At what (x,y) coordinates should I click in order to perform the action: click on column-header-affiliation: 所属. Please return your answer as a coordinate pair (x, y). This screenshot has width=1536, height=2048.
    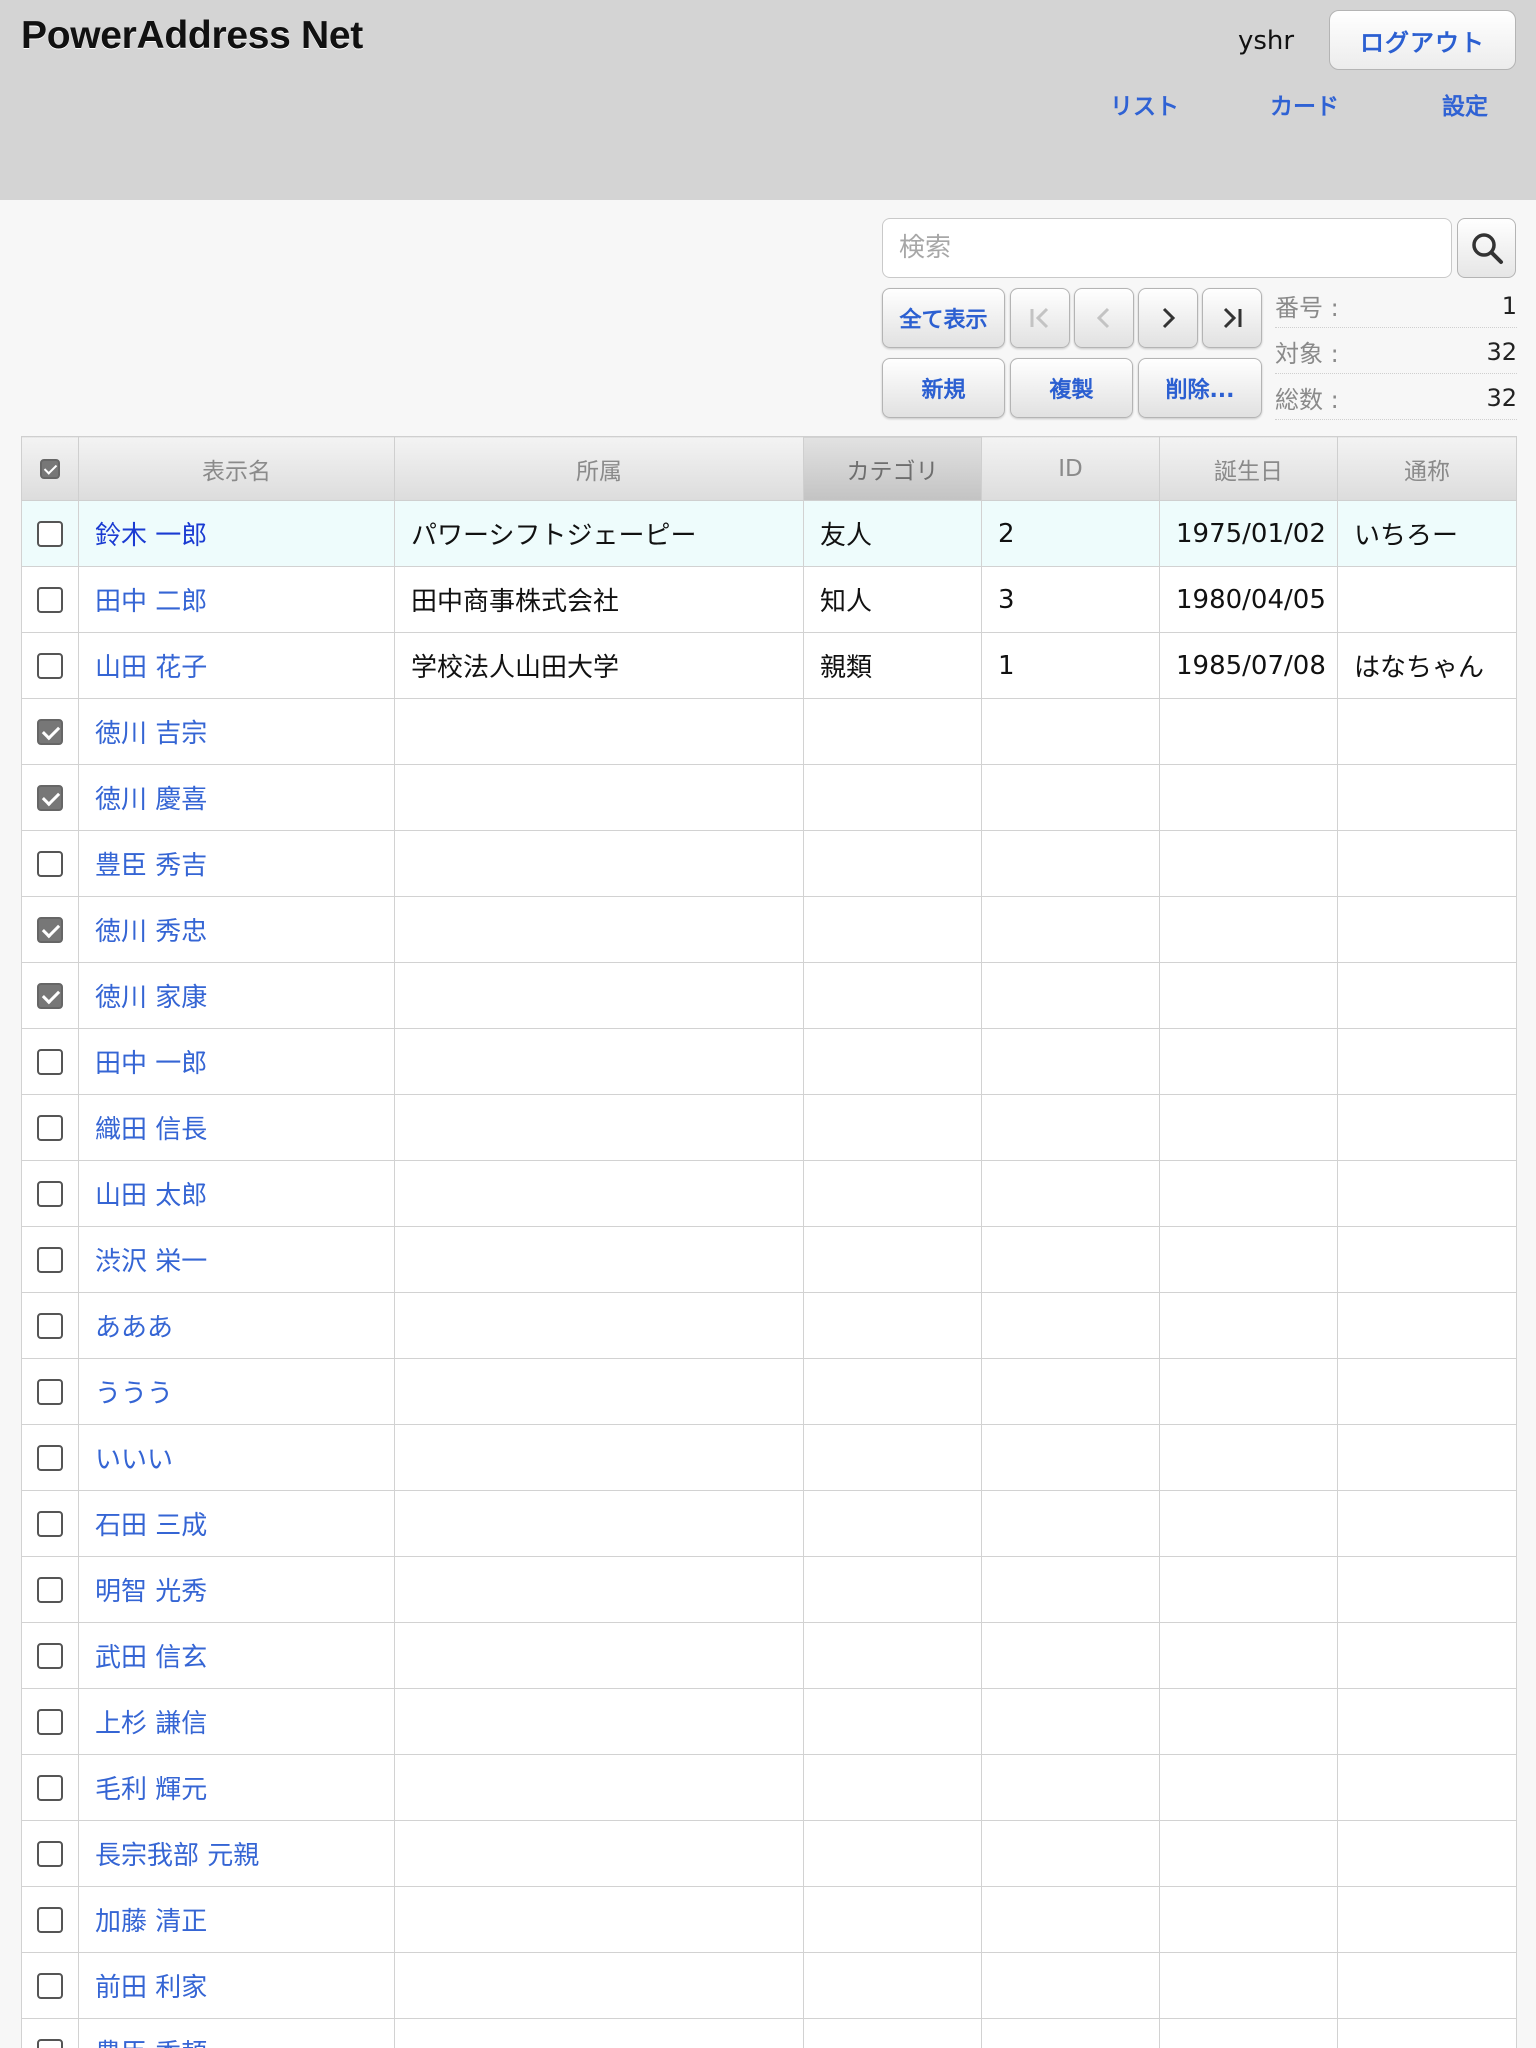
    Looking at the image, I should click on (599, 468).